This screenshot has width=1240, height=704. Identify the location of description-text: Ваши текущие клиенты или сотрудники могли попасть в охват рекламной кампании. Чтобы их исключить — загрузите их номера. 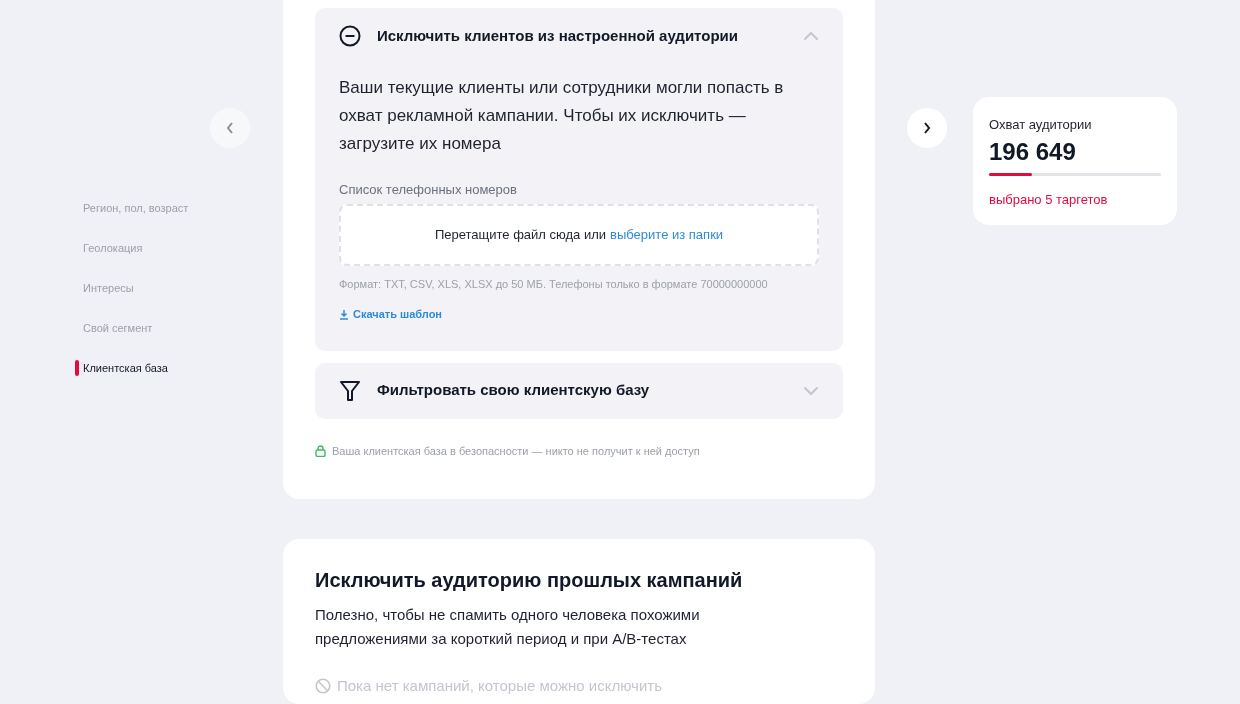
(562, 116).